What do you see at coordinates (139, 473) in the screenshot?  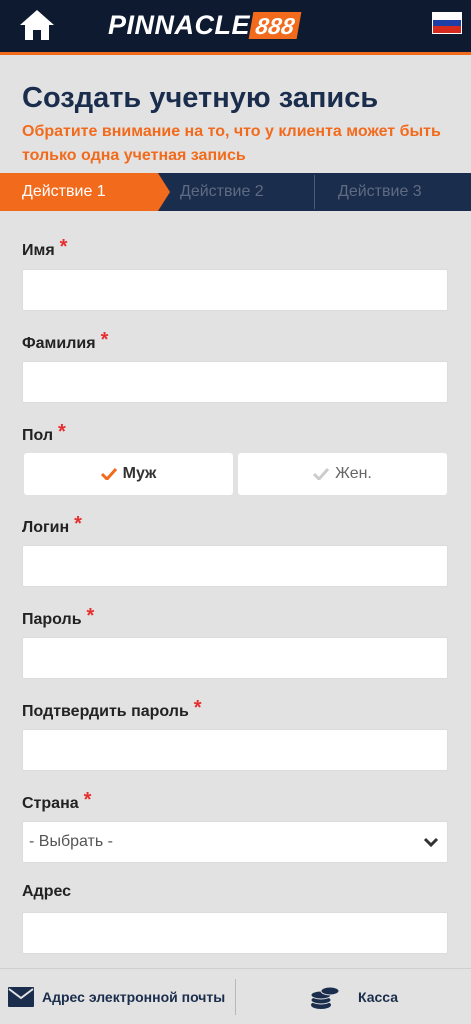 I see `gender-male-label: Муж` at bounding box center [139, 473].